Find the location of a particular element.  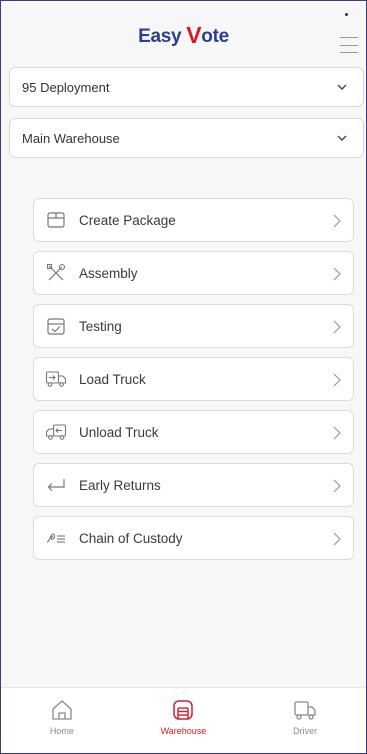

bottom-tab-bar: Home Warehouse Driver is located at coordinates (183, 720).